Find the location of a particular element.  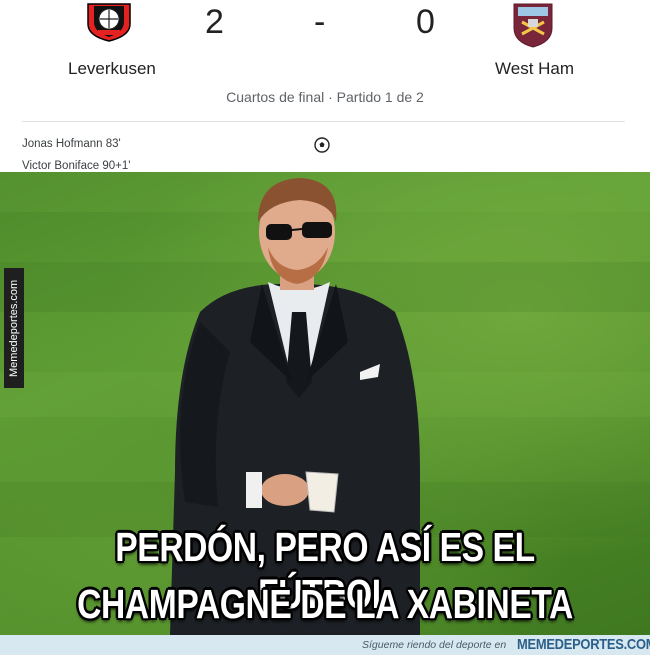

meme-caption-line-2: CHAMPAGNE DE LA XABINETA is located at coordinates (325, 604).